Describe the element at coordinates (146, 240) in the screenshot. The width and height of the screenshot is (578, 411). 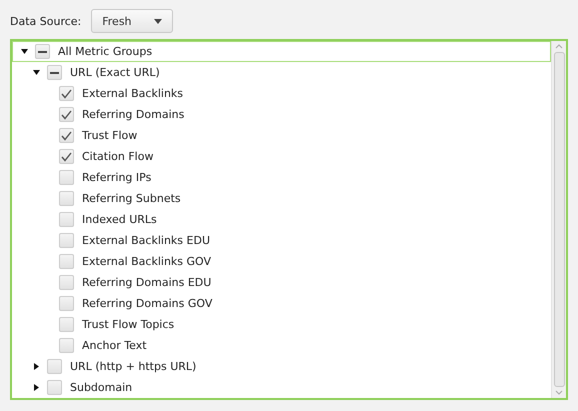
I see `tree-item-label: External Backlinks EDU` at that location.